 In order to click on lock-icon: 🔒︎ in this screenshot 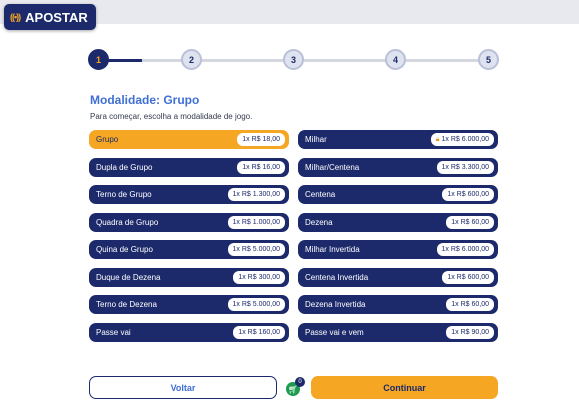, I will do `click(437, 139)`.